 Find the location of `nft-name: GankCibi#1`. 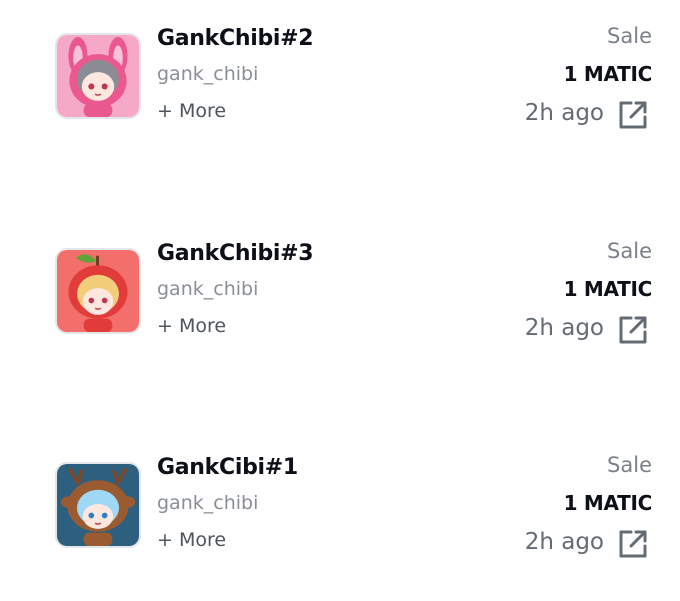

nft-name: GankCibi#1 is located at coordinates (227, 467).